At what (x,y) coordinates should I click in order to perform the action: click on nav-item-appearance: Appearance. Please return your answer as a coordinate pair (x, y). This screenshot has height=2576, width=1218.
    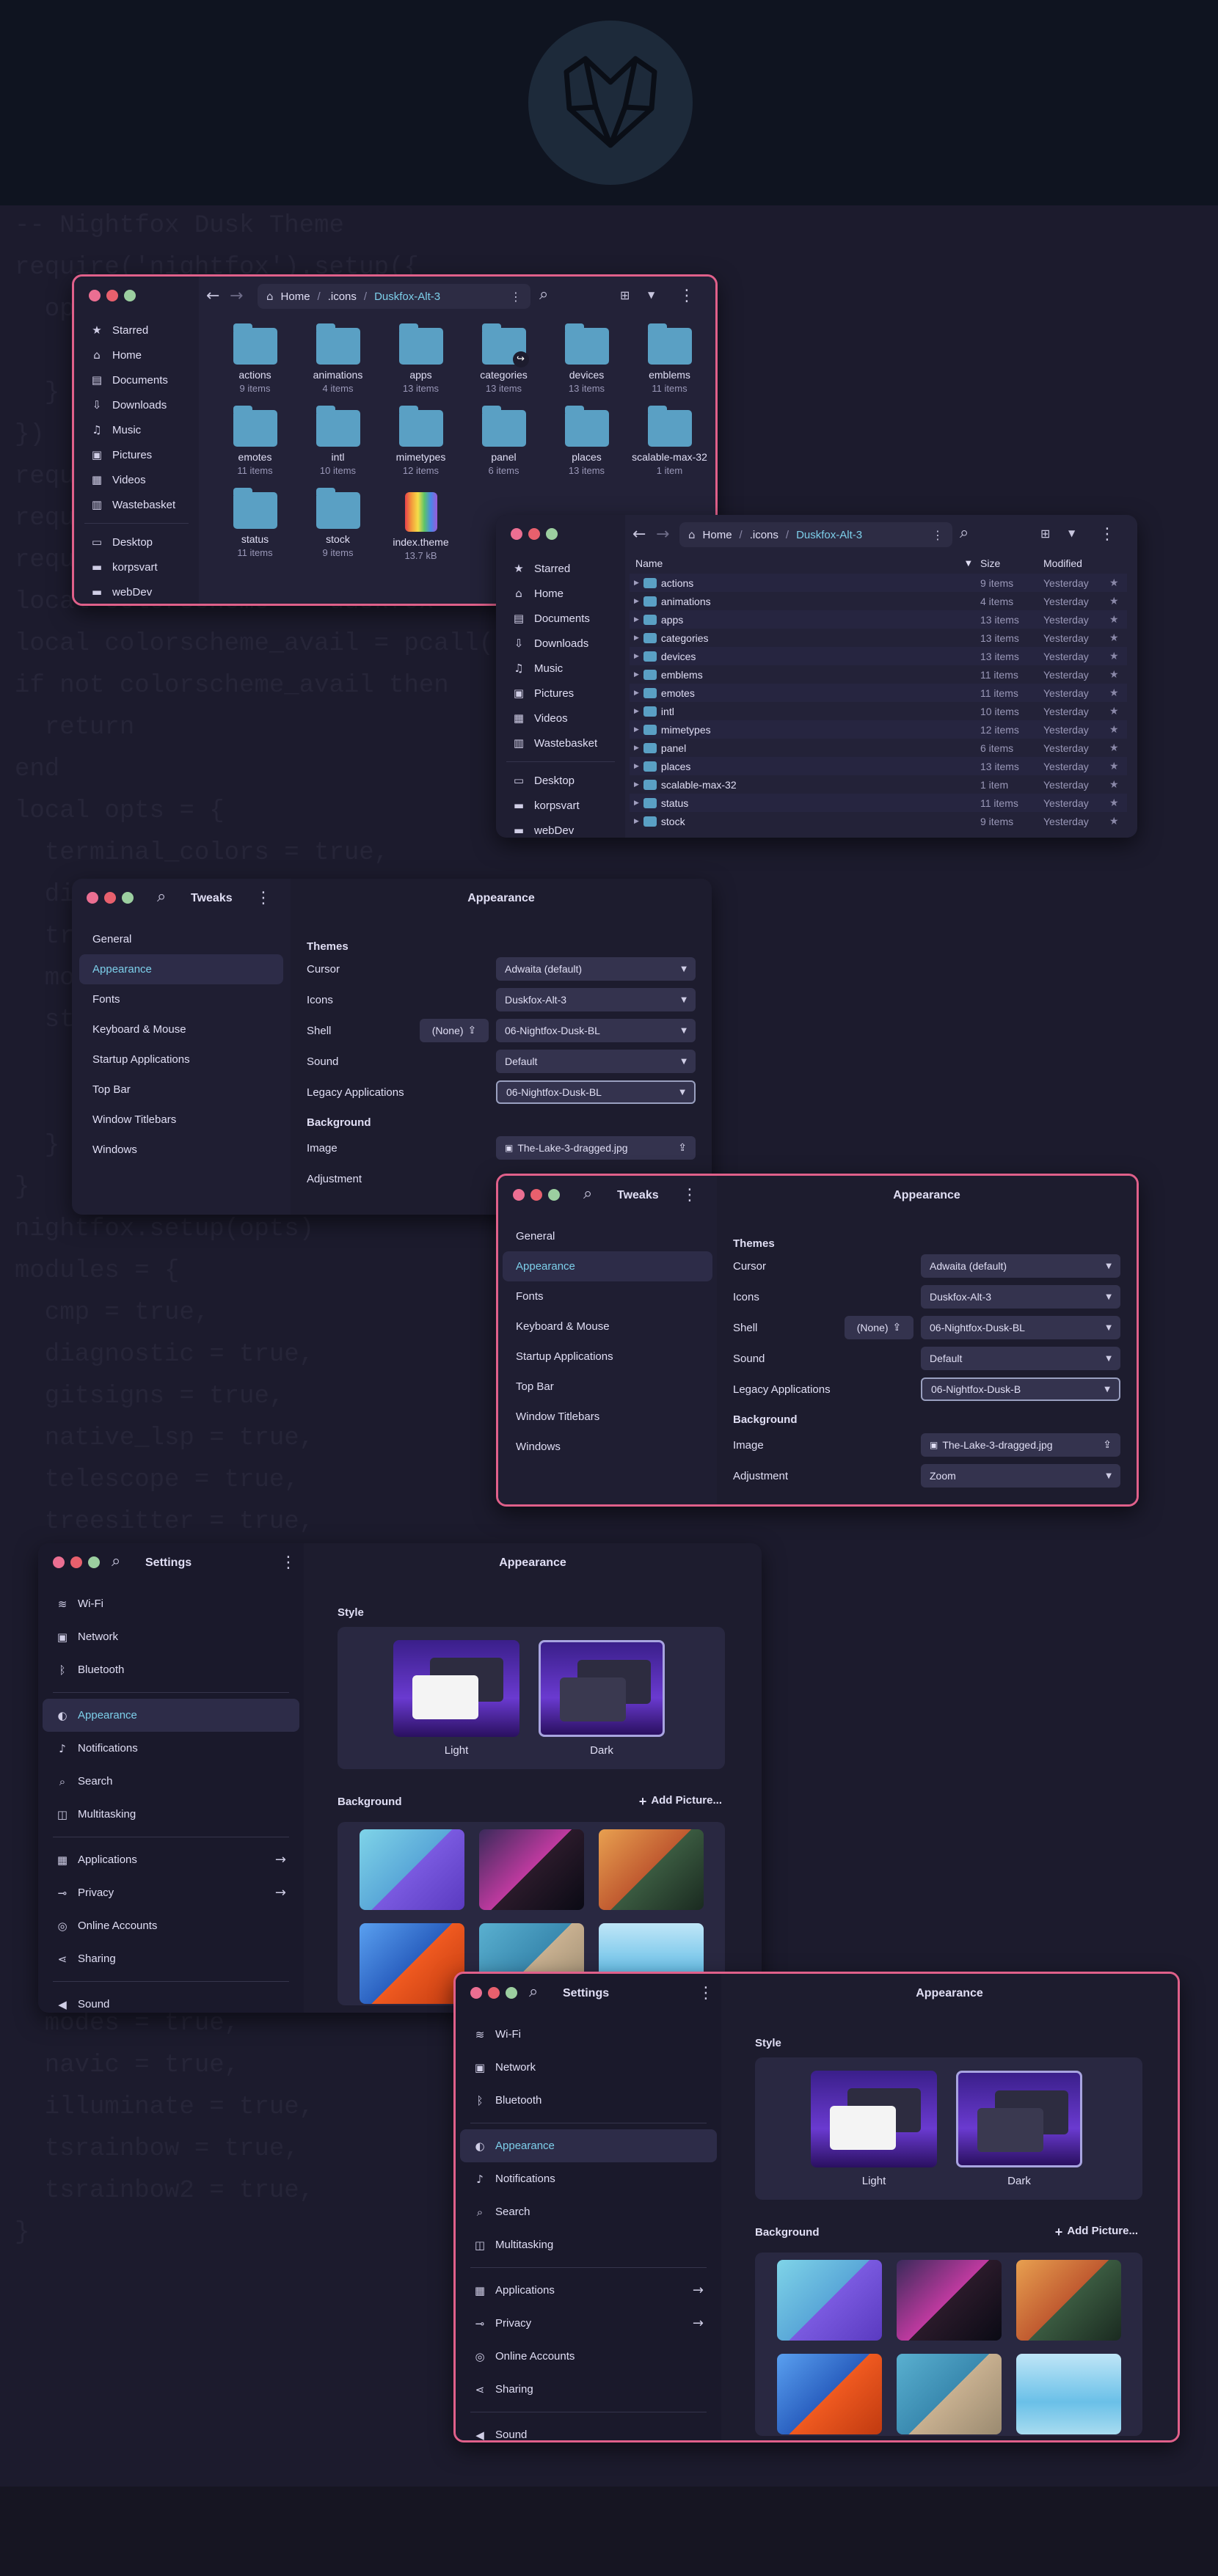
    Looking at the image, I should click on (181, 969).